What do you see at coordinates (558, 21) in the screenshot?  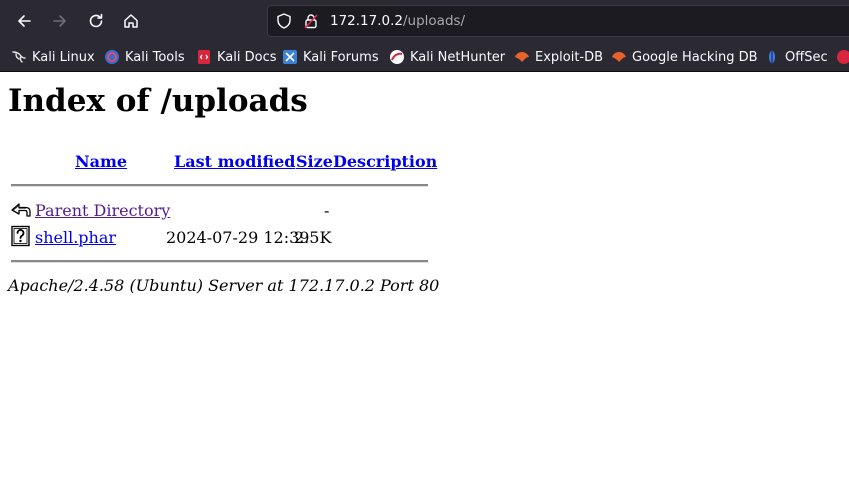 I see `url-bar: 172.17.0.2/uploads/` at bounding box center [558, 21].